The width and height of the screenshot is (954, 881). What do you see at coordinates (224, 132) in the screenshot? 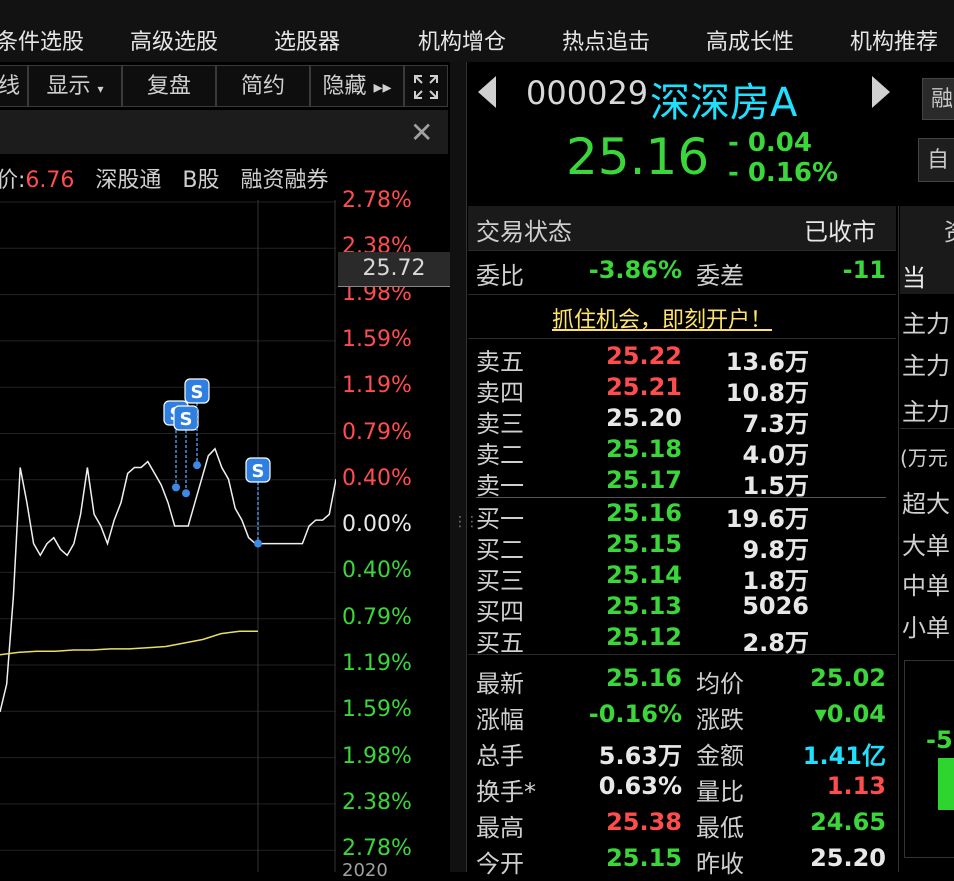
I see `info-bar` at bounding box center [224, 132].